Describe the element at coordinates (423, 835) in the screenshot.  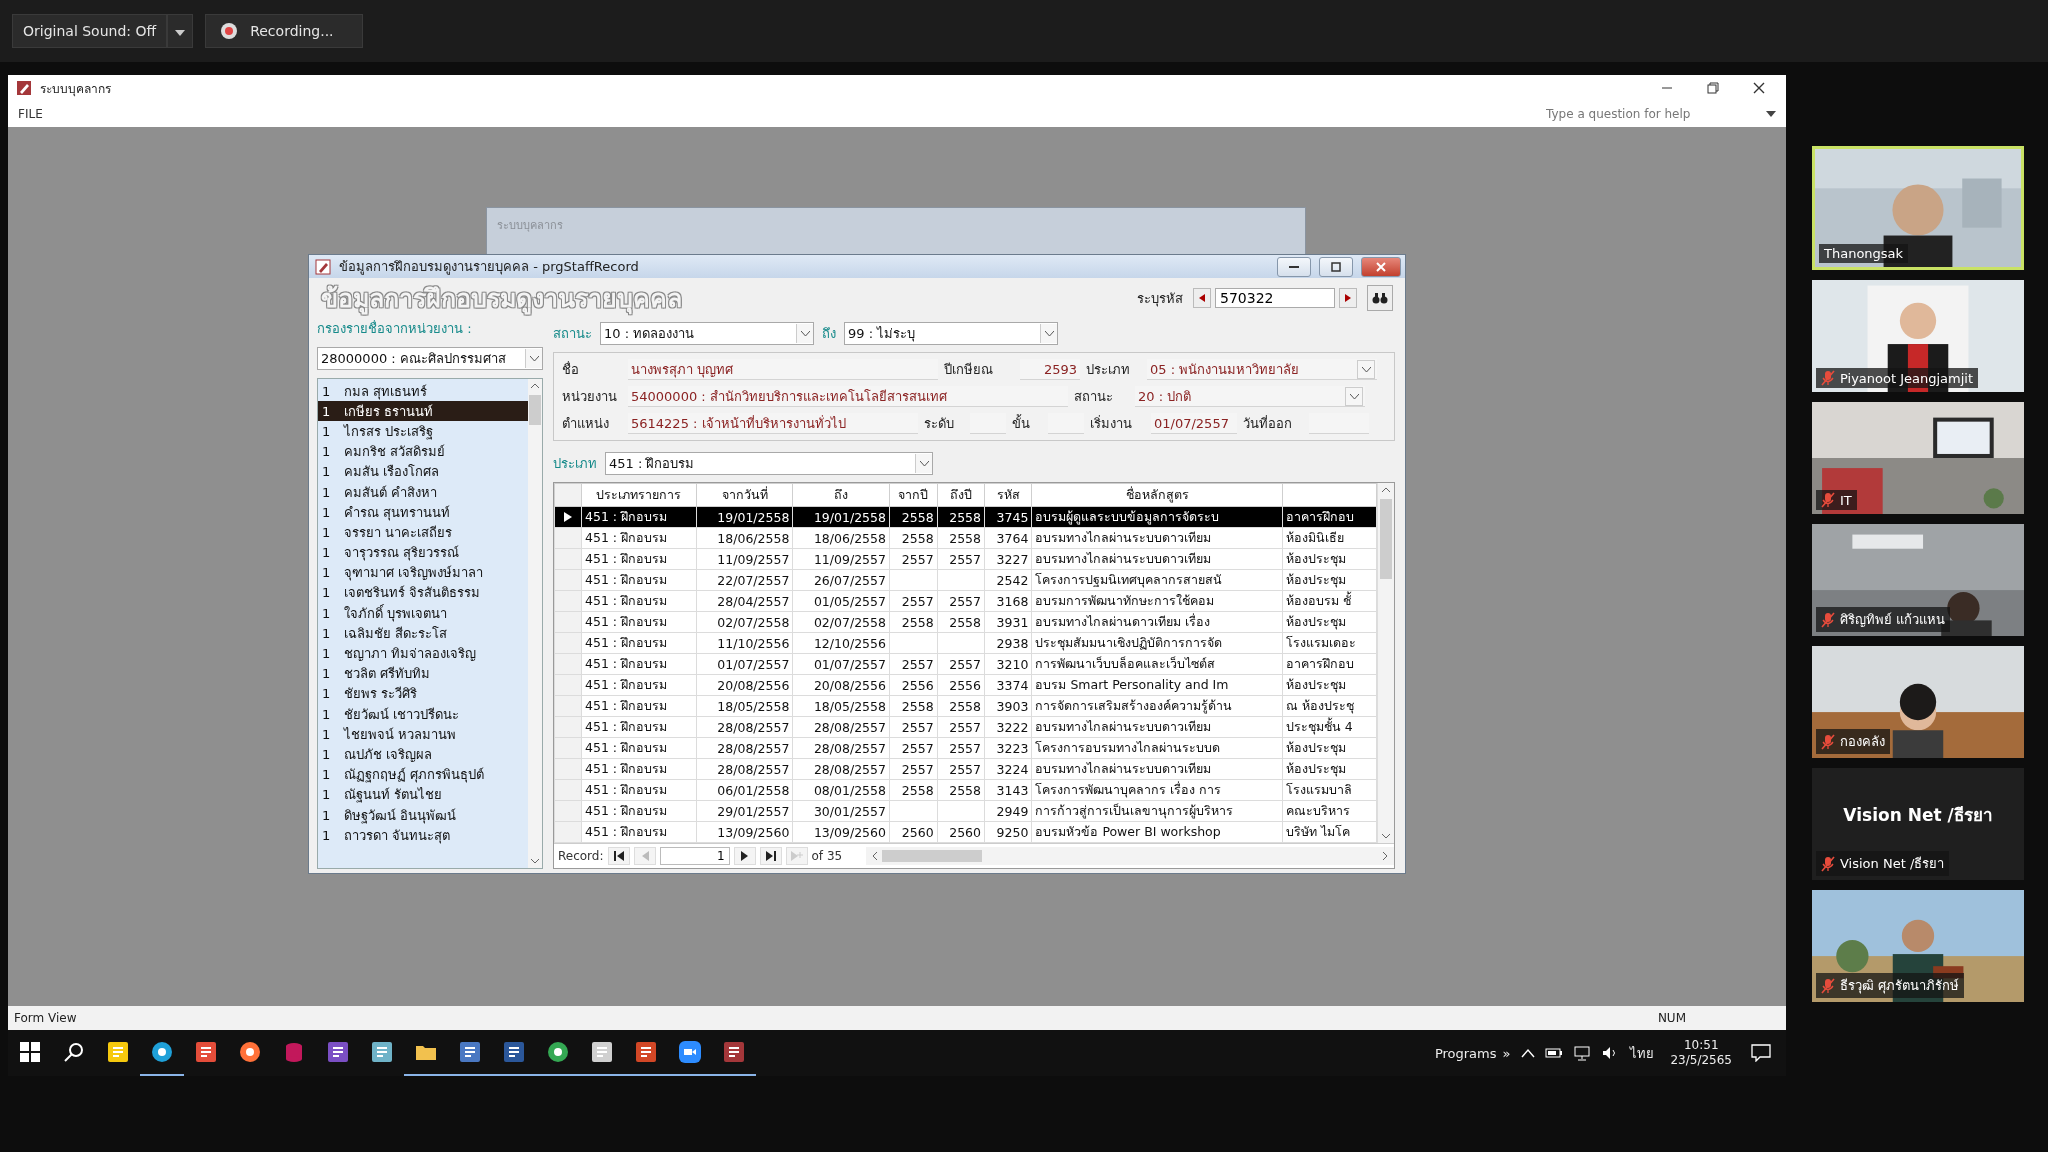
I see `staff-list-item: 1 ถาวรดา จันทนะสุต` at that location.